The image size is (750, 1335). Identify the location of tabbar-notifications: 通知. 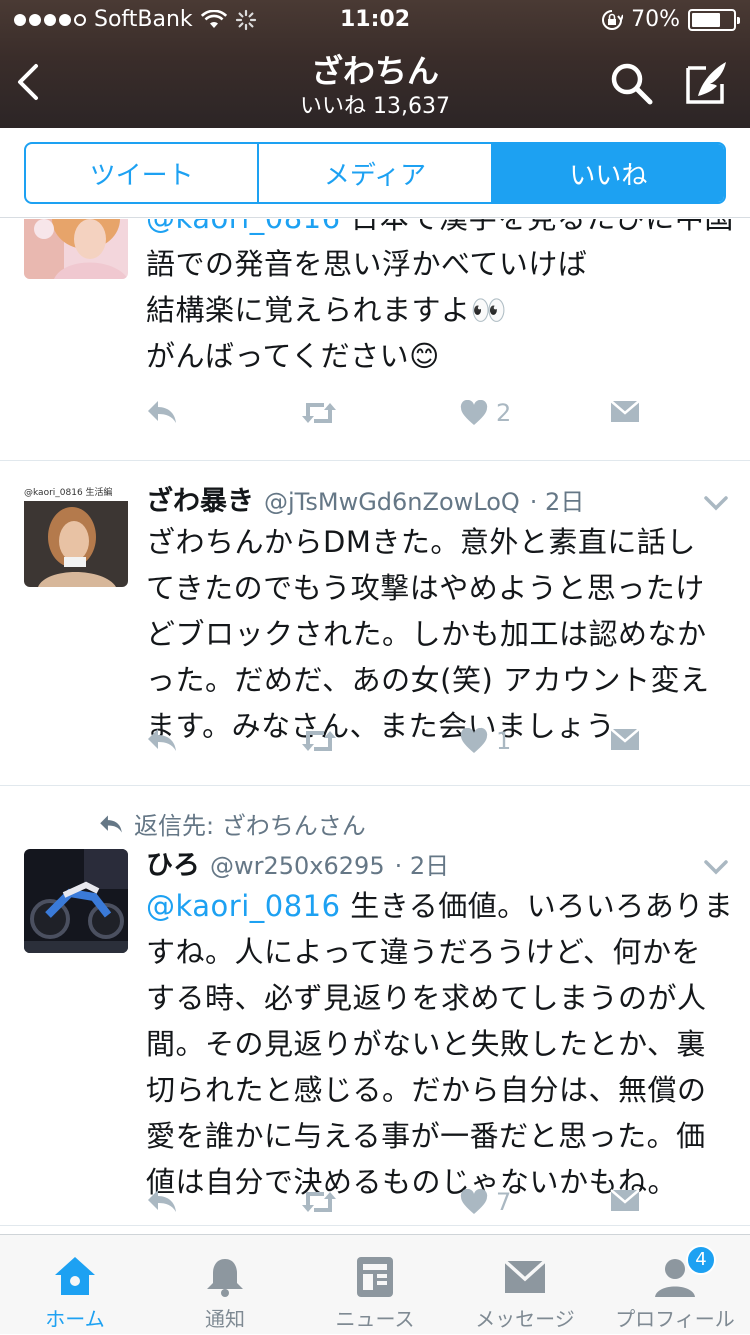
(225, 1285).